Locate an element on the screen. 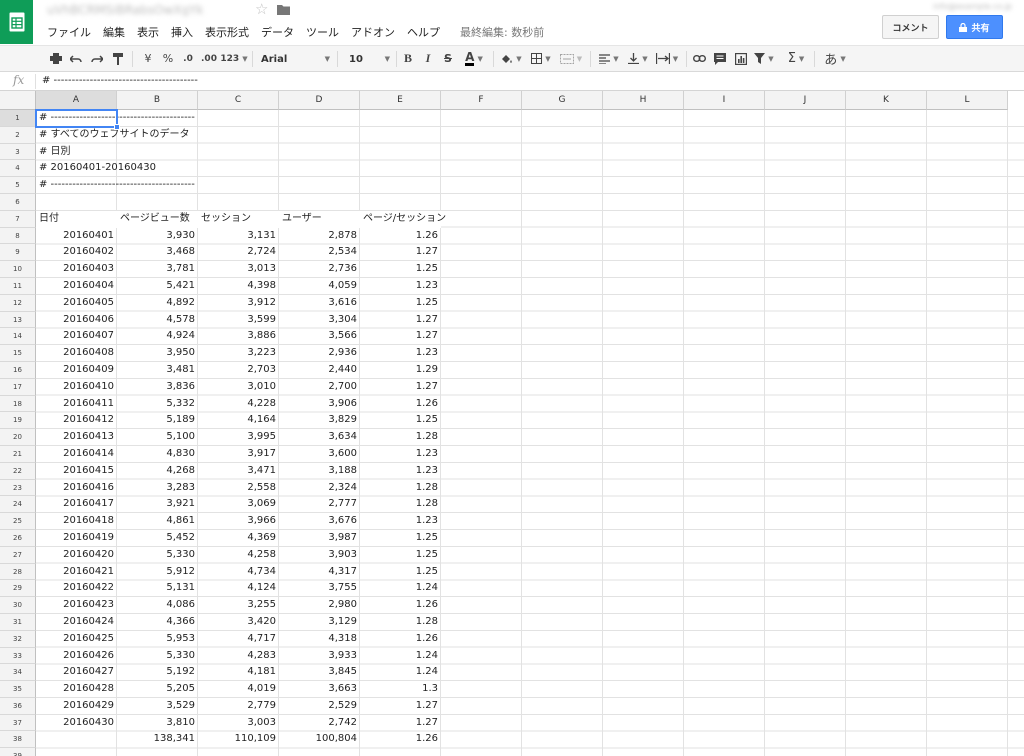 This screenshot has width=1024, height=756. data-cell: 1.26 is located at coordinates (400, 404).